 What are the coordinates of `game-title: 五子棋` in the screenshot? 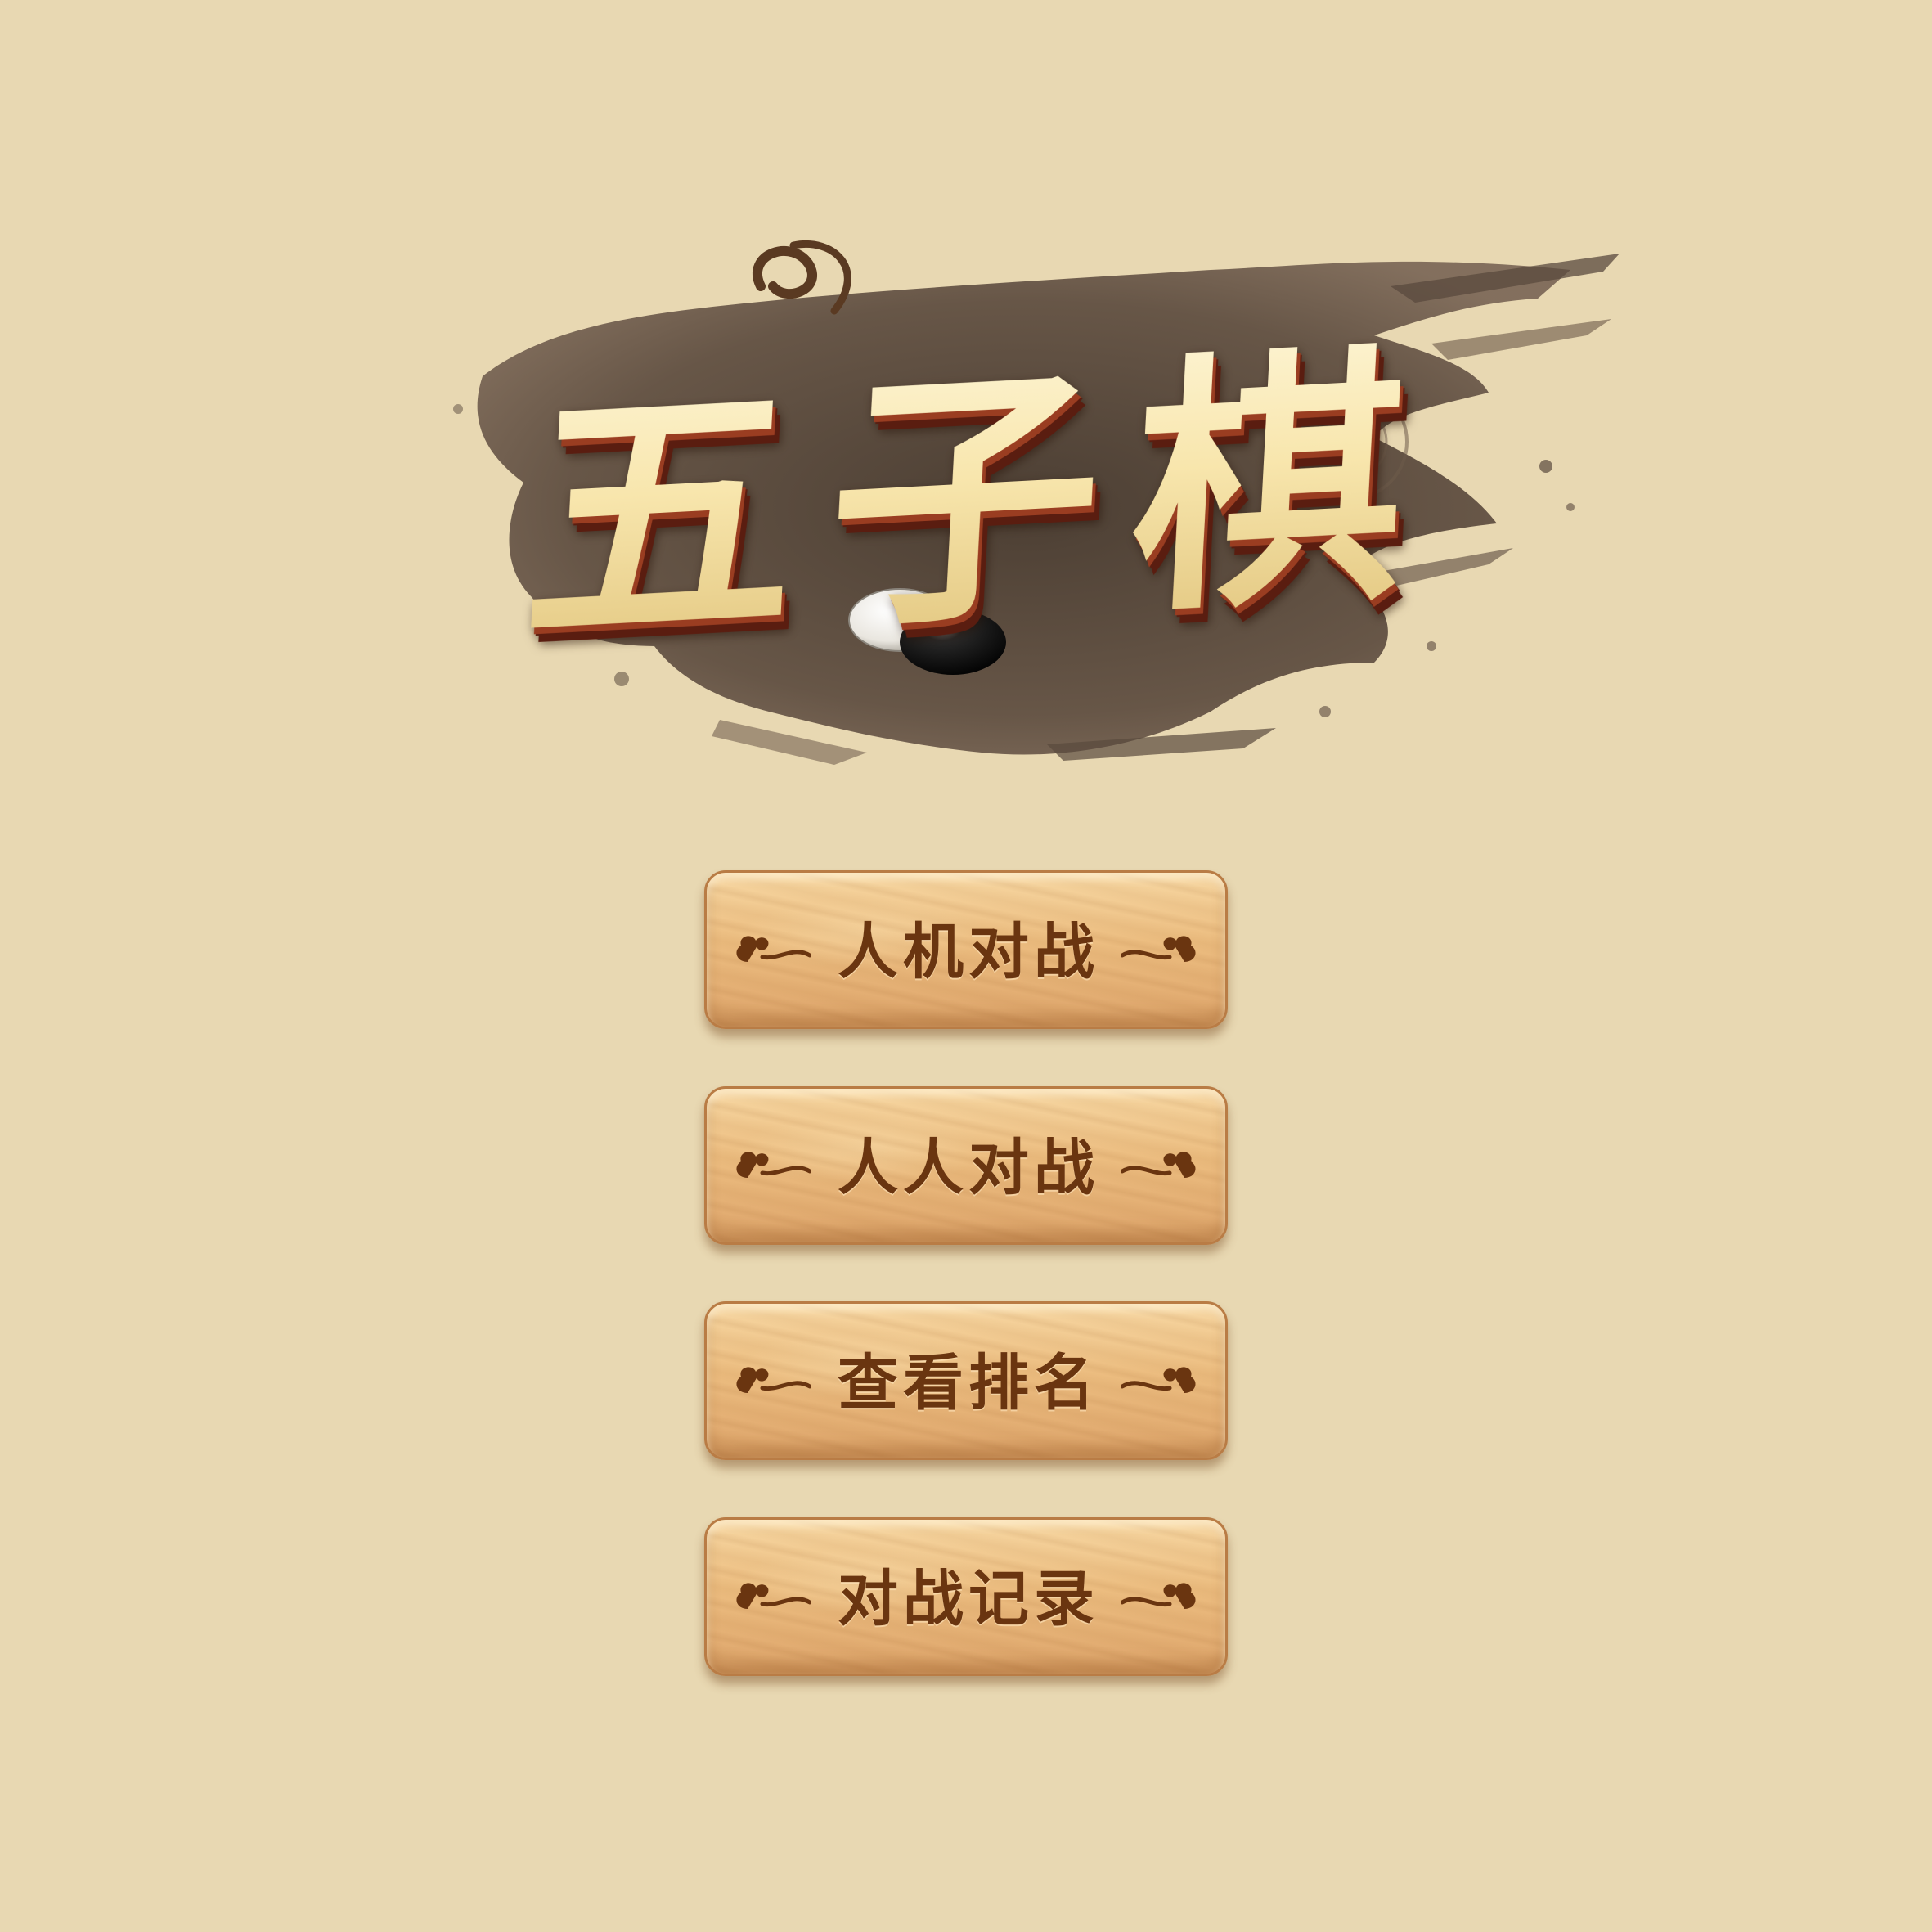 It's located at (982, 498).